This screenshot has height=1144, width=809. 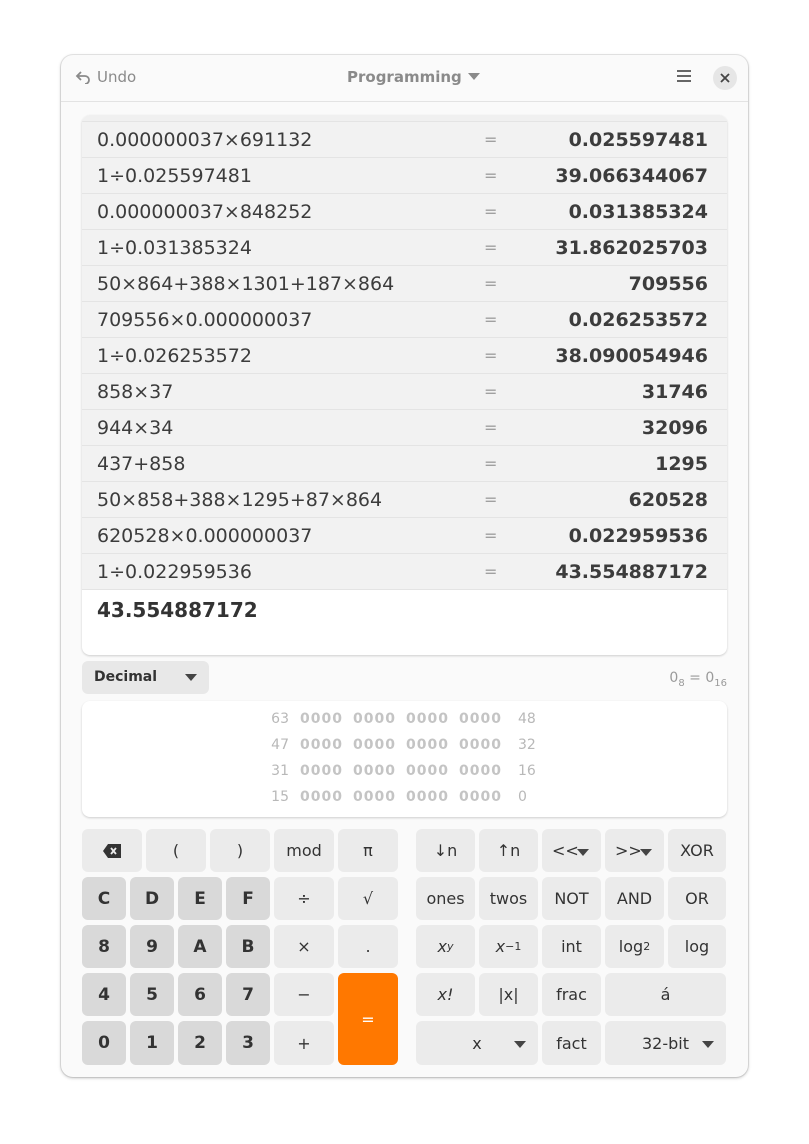 What do you see at coordinates (571, 850) in the screenshot?
I see `shift-left-dropdown: <<` at bounding box center [571, 850].